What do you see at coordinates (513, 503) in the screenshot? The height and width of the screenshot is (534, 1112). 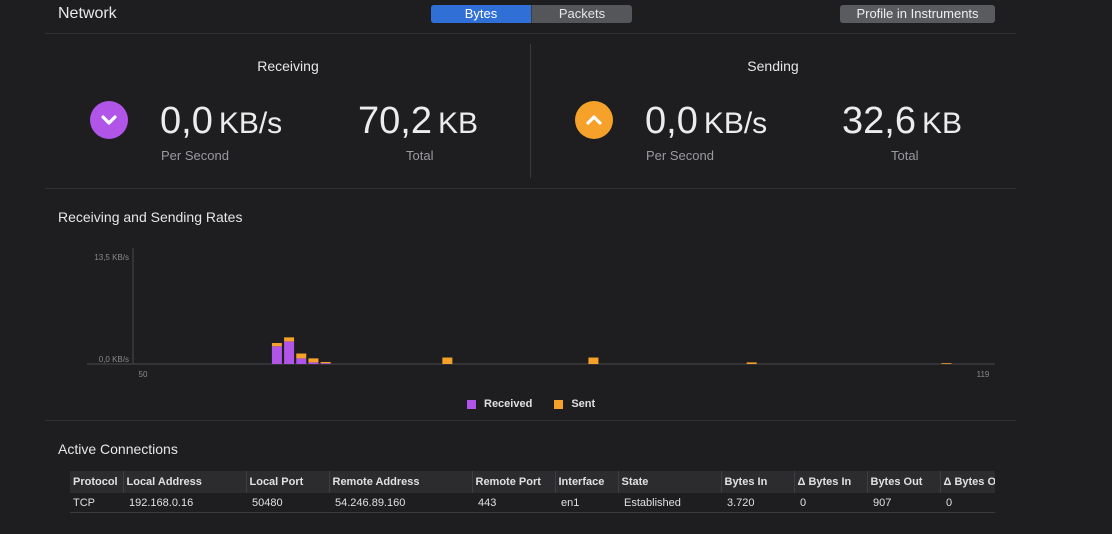 I see `table-cell: 443` at bounding box center [513, 503].